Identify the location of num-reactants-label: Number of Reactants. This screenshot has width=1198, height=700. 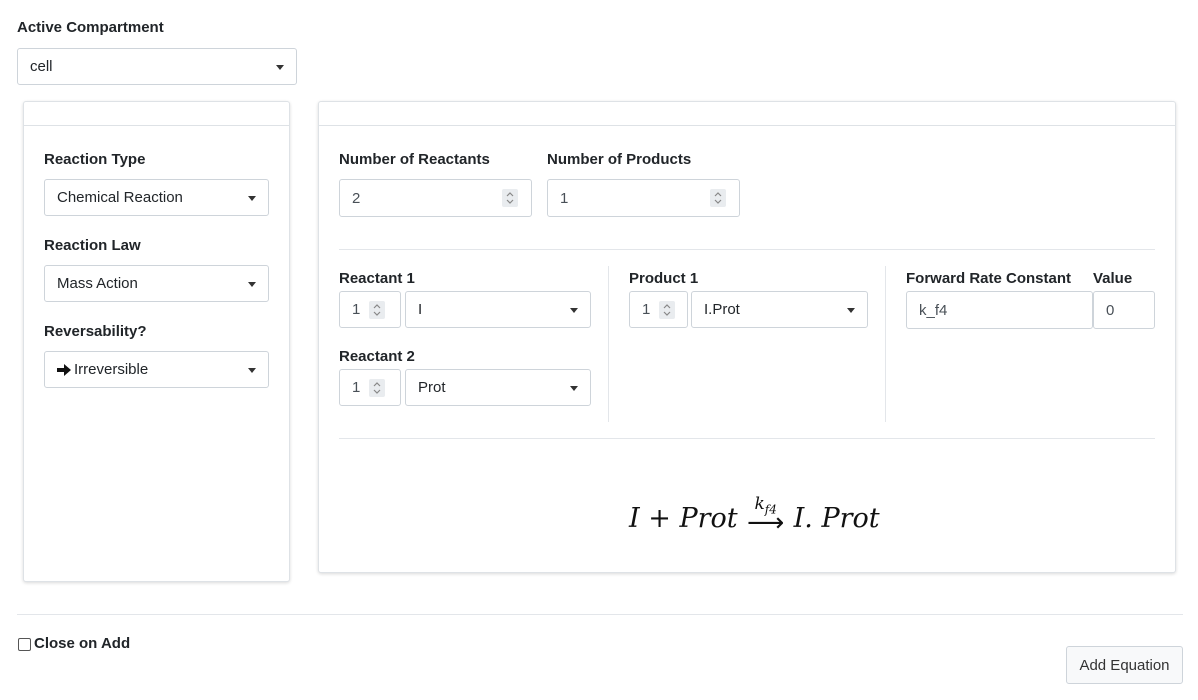
(414, 159).